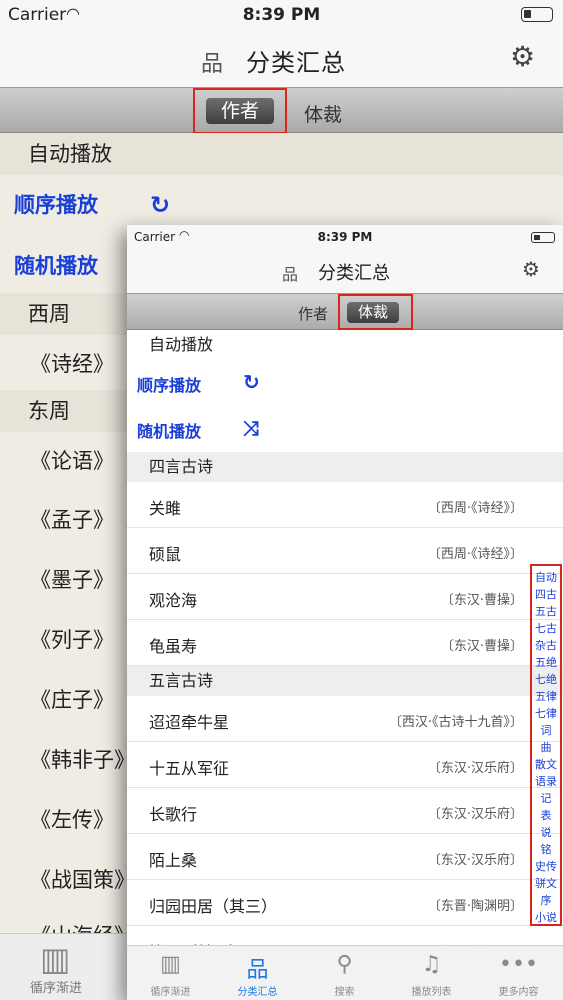 Image resolution: width=563 pixels, height=1000 pixels. Describe the element at coordinates (345, 551) in the screenshot. I see `table-row: 硕鼠 〔西周·《诗经》〕` at that location.